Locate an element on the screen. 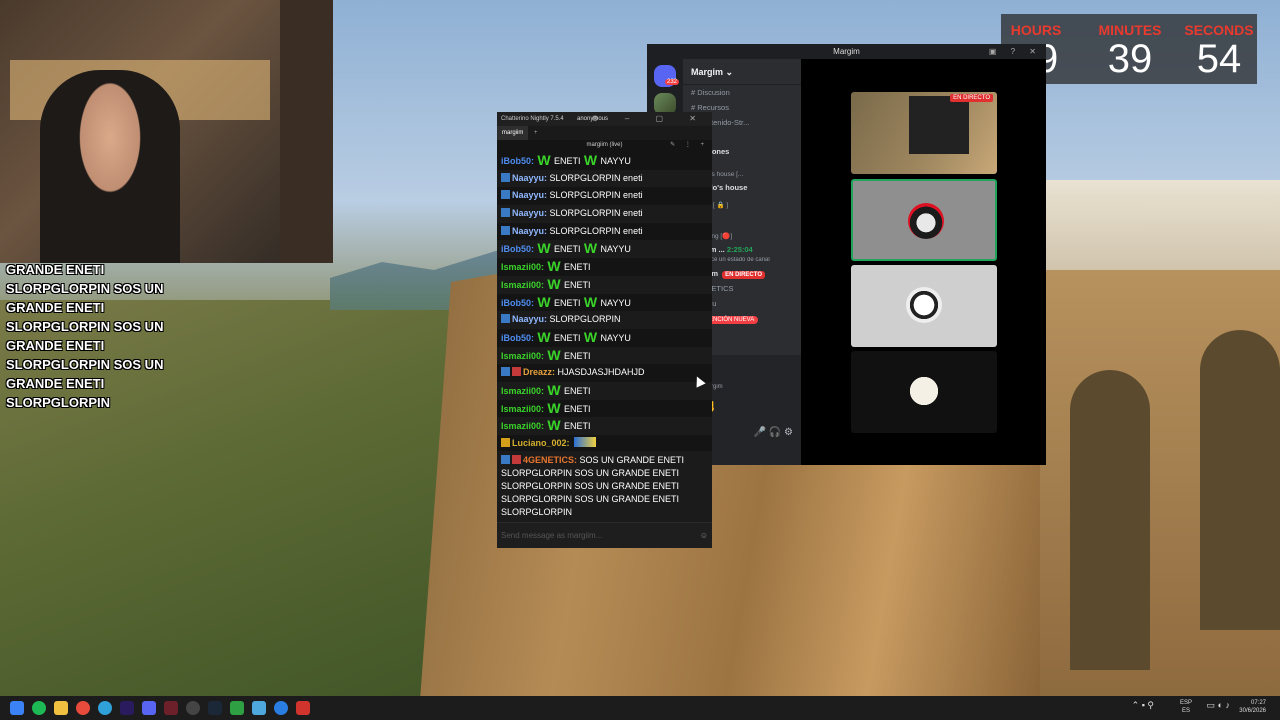 The width and height of the screenshot is (1280, 720). webcam-overlay is located at coordinates (166, 131).